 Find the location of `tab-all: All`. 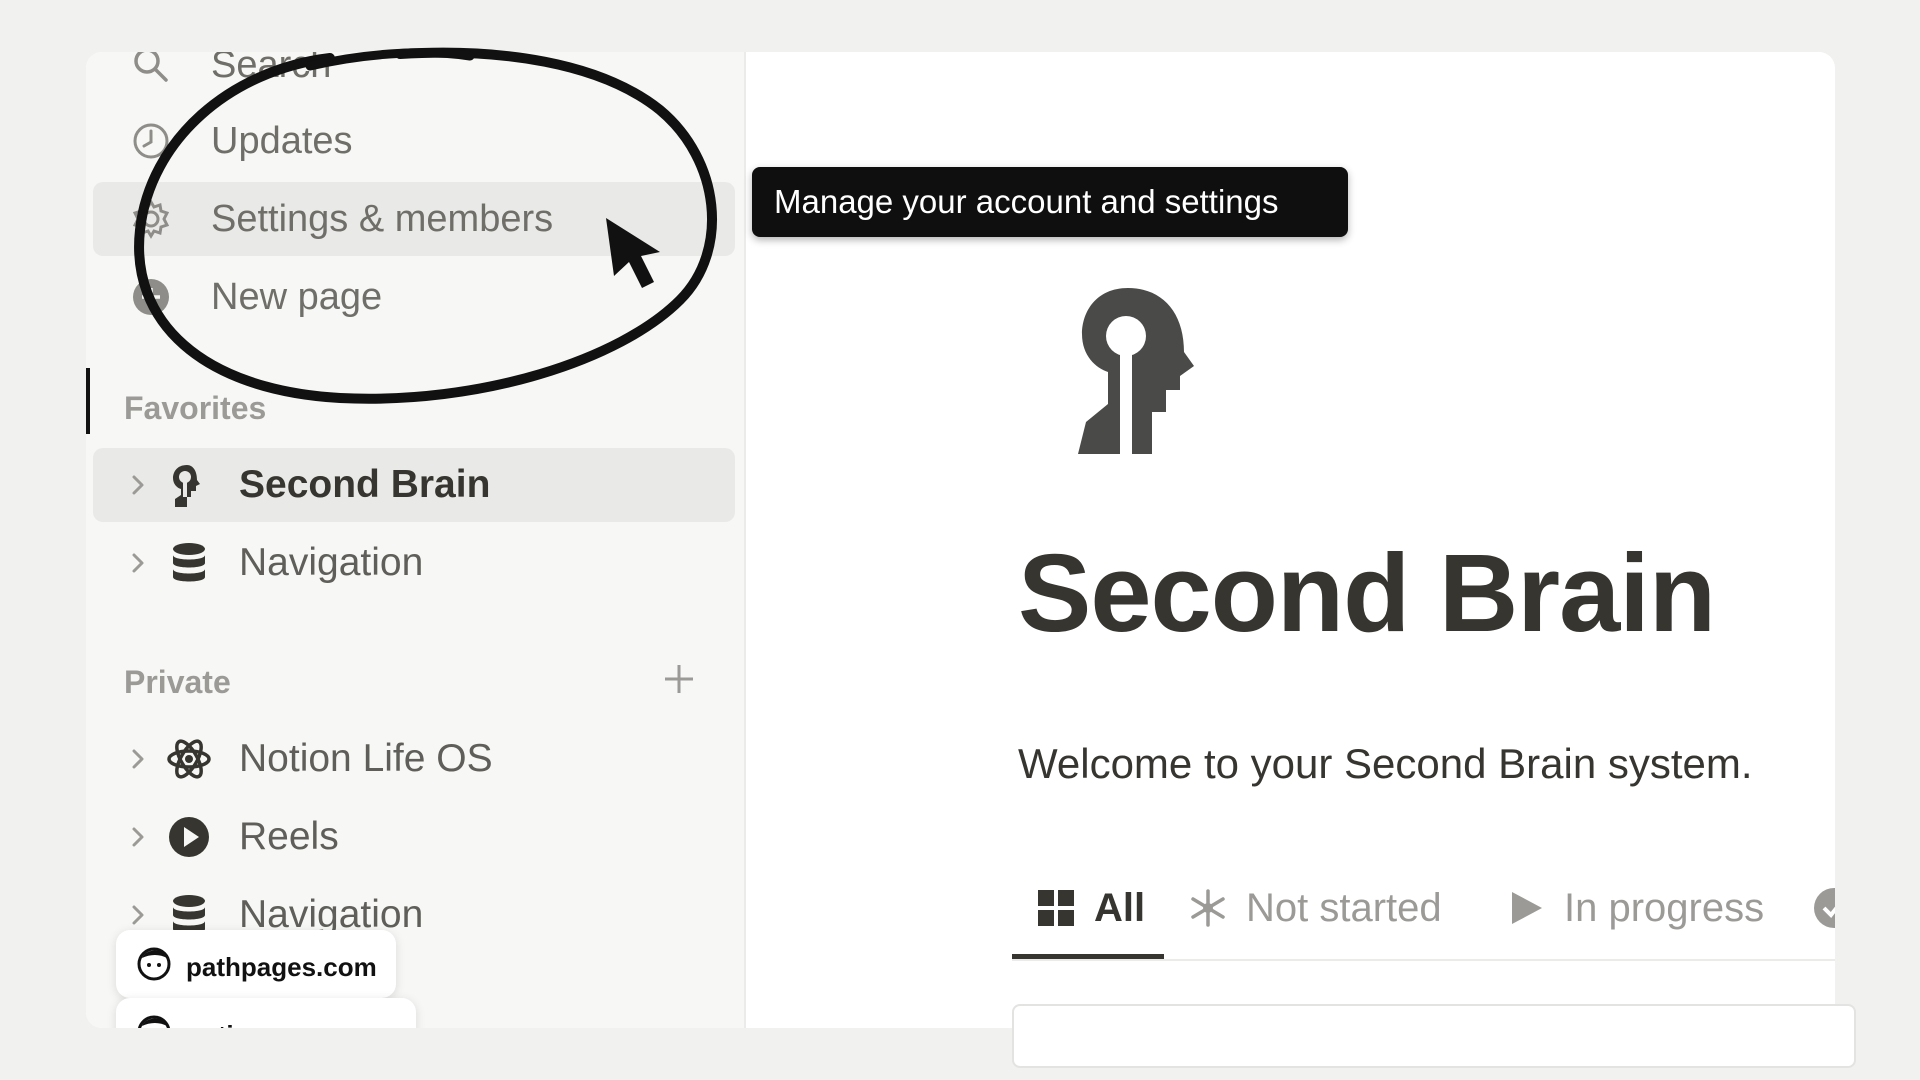

tab-all: All is located at coordinates (1111, 910).